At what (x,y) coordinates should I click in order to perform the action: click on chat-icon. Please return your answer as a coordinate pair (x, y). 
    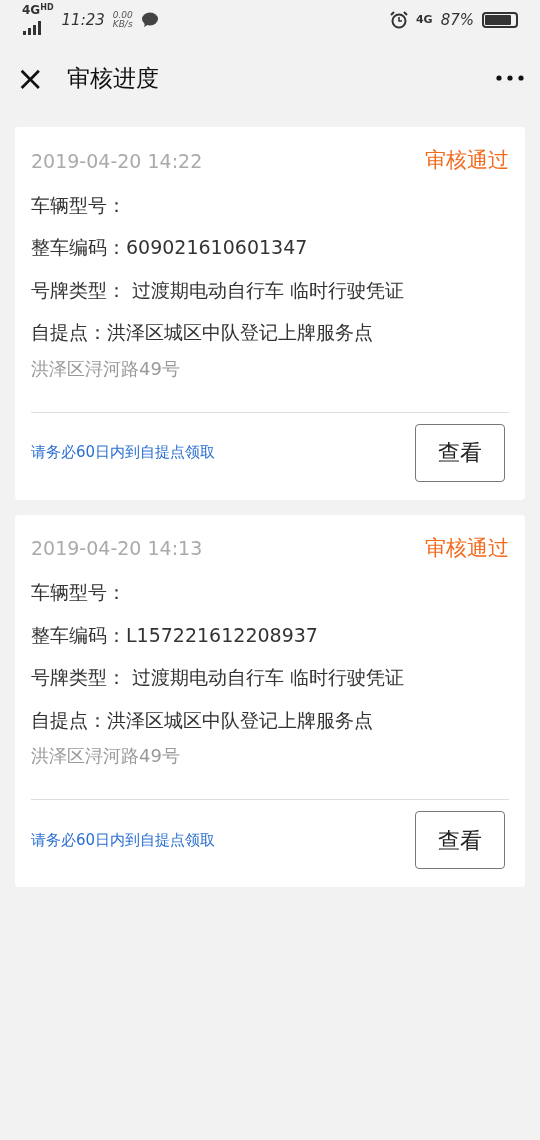
    Looking at the image, I should click on (149, 20).